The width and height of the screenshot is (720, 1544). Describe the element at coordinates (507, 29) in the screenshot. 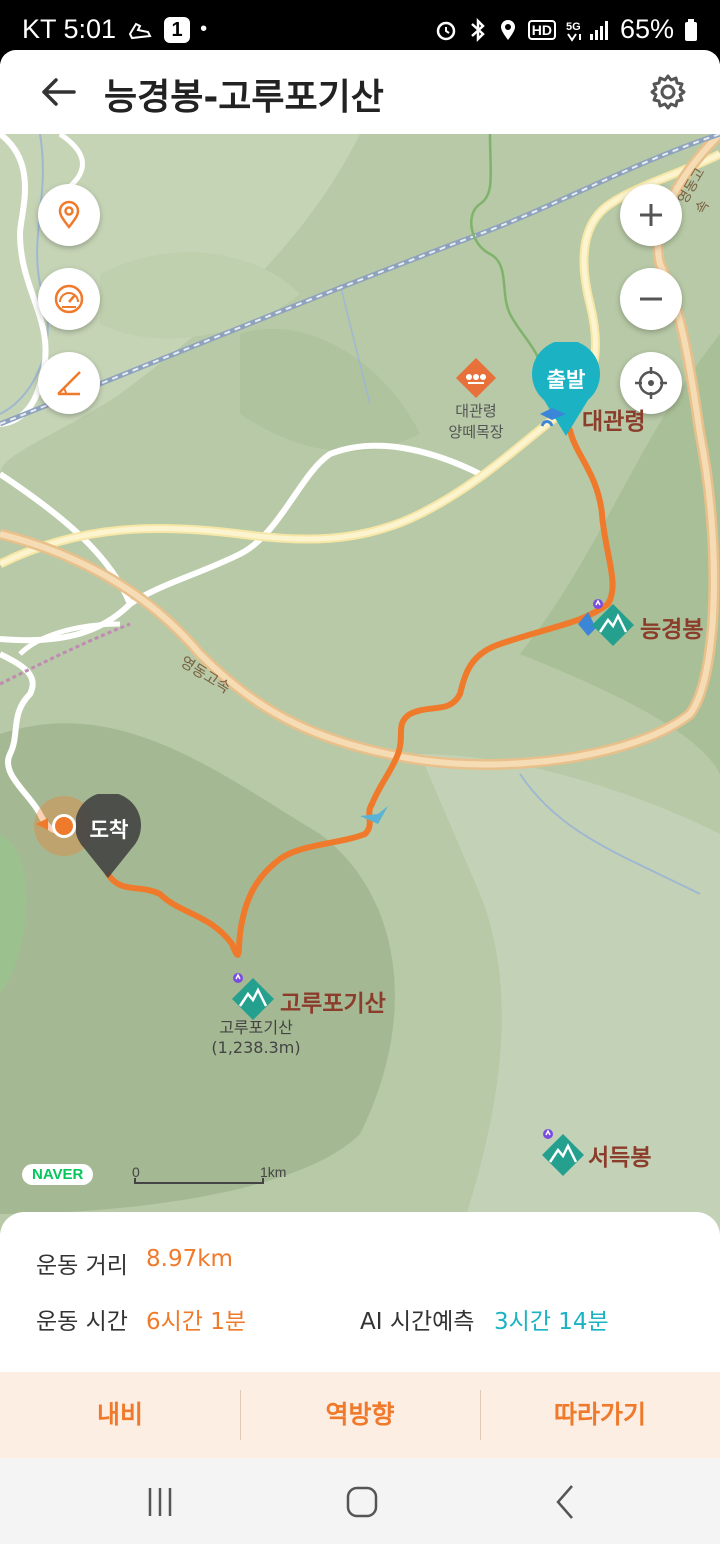

I see `location-icon` at that location.